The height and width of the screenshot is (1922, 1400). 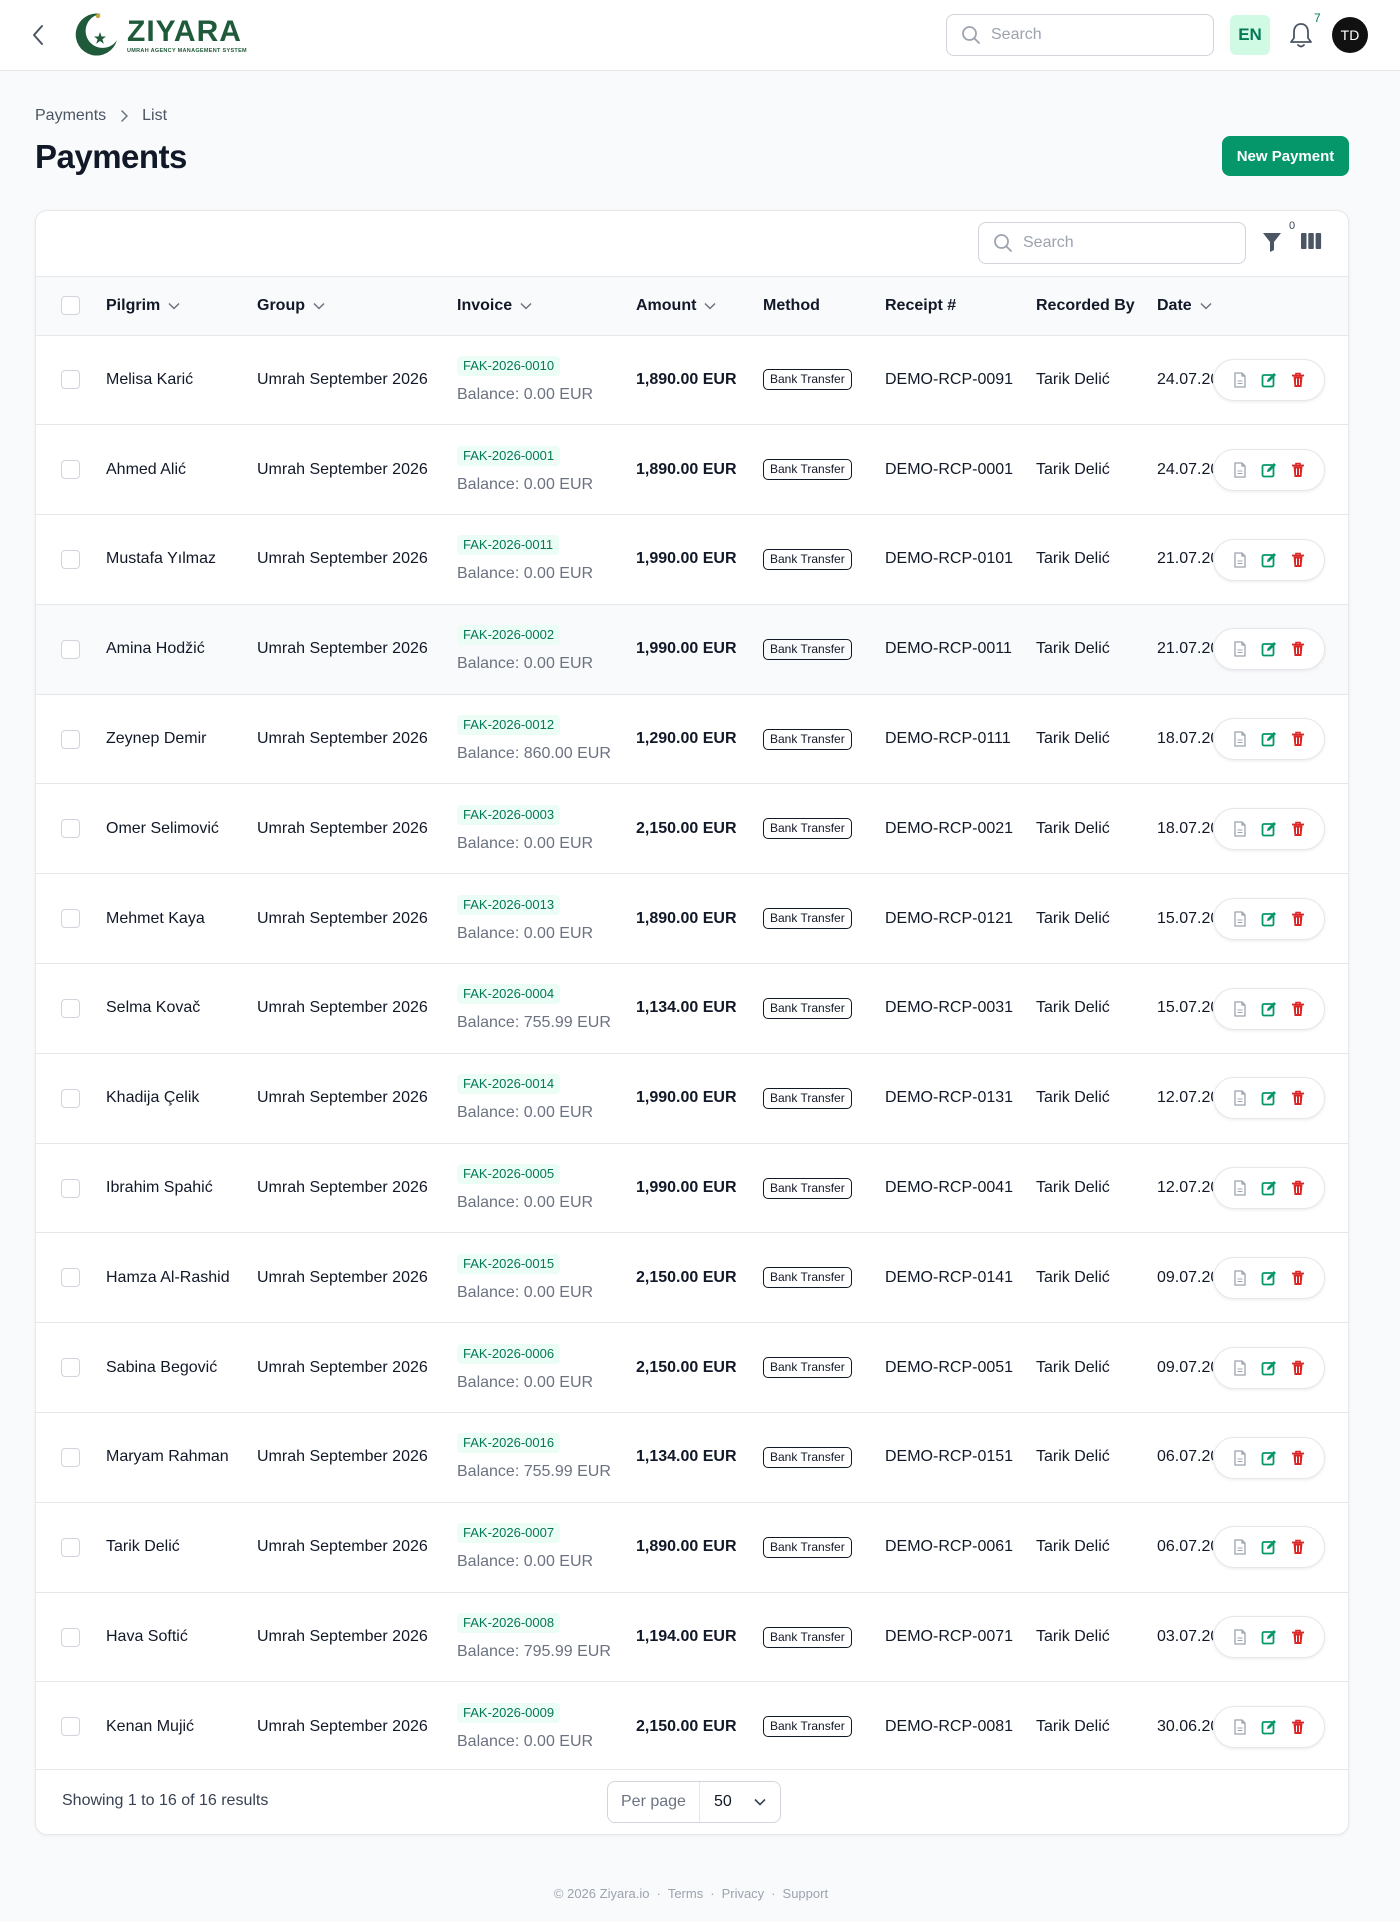 I want to click on per-page-select: Per page 50, so click(x=694, y=1802).